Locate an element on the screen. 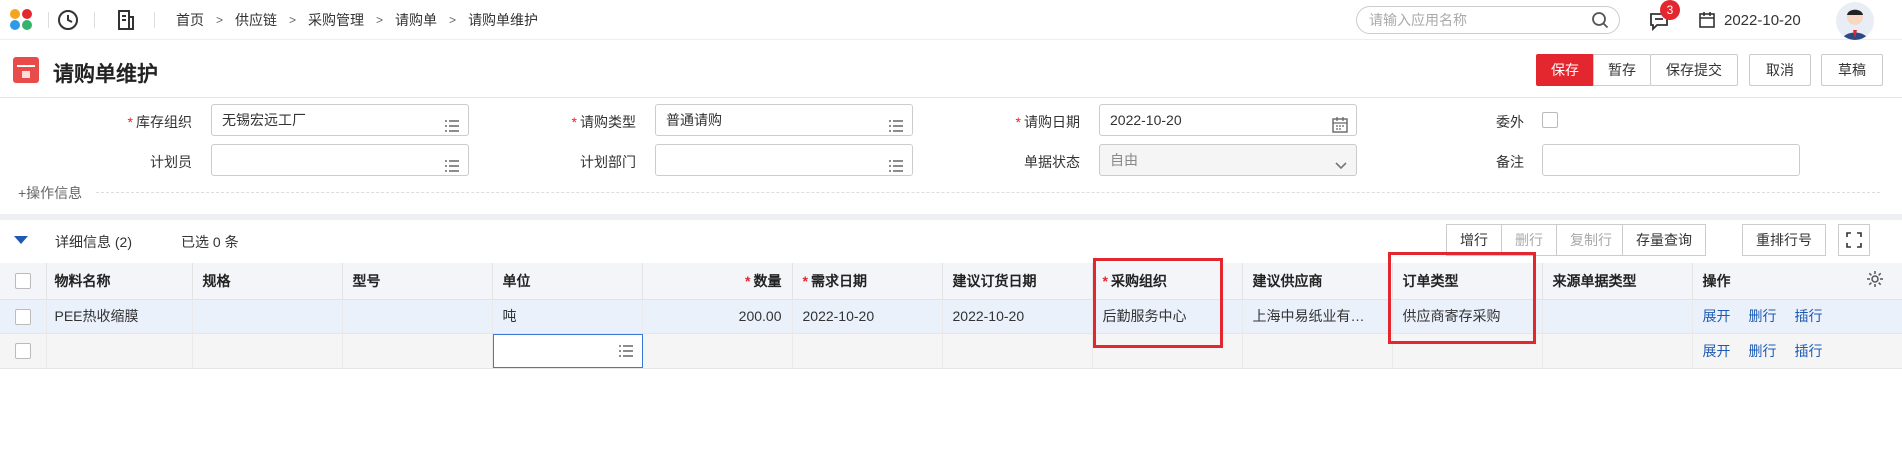 Image resolution: width=1902 pixels, height=456 pixels. cell-demand-date: 2022-10-20 is located at coordinates (867, 316).